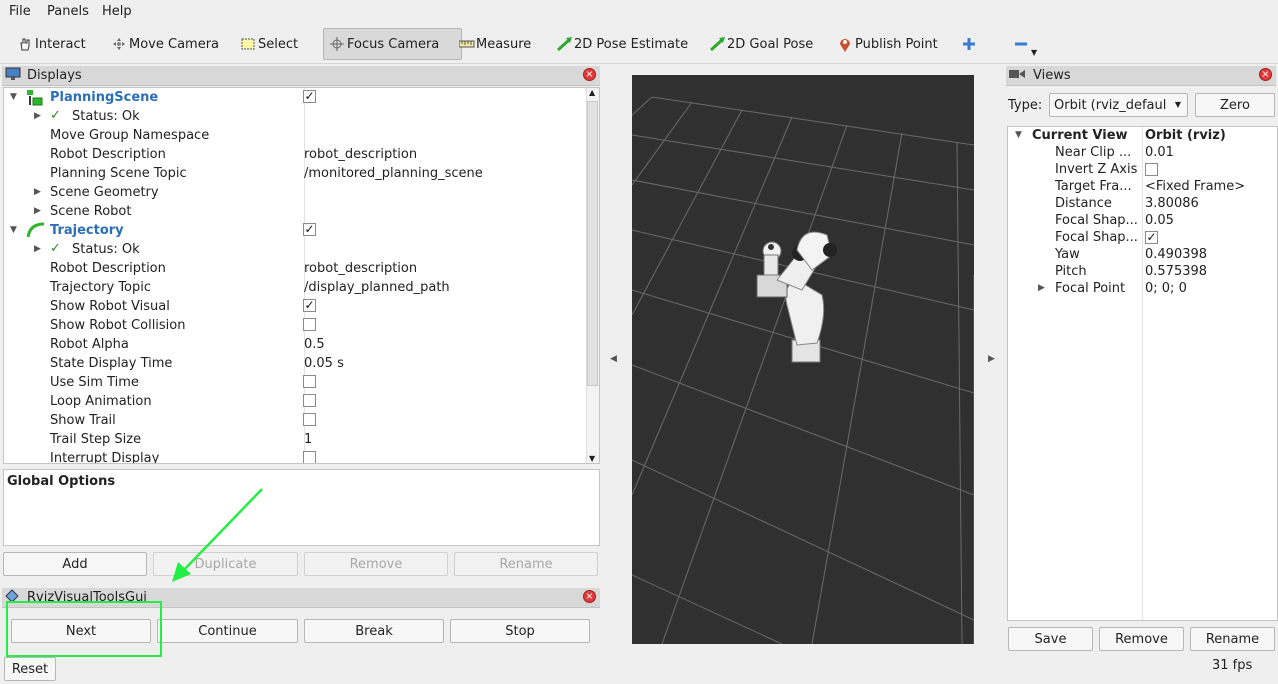 The width and height of the screenshot is (1278, 684). What do you see at coordinates (1083, 203) in the screenshot?
I see `property-name: Distance` at bounding box center [1083, 203].